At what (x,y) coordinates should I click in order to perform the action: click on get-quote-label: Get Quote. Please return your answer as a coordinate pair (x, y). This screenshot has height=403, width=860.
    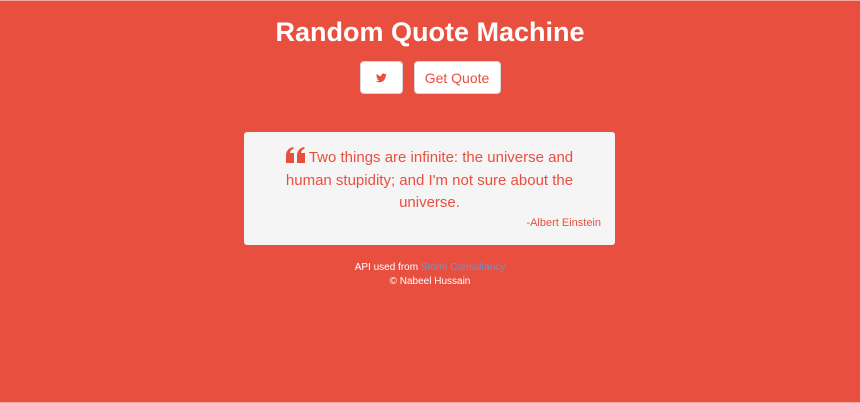
    Looking at the image, I should click on (457, 77).